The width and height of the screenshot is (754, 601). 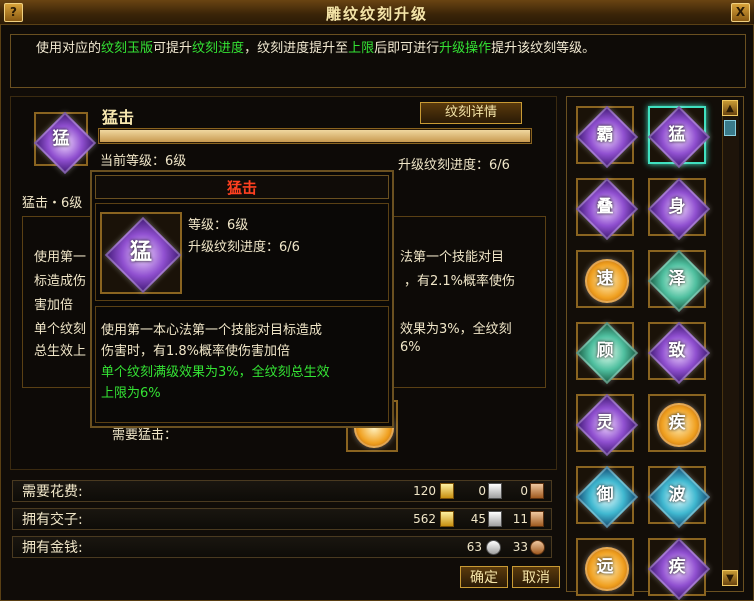 I want to click on glyph-slot: 猛, so click(x=679, y=137).